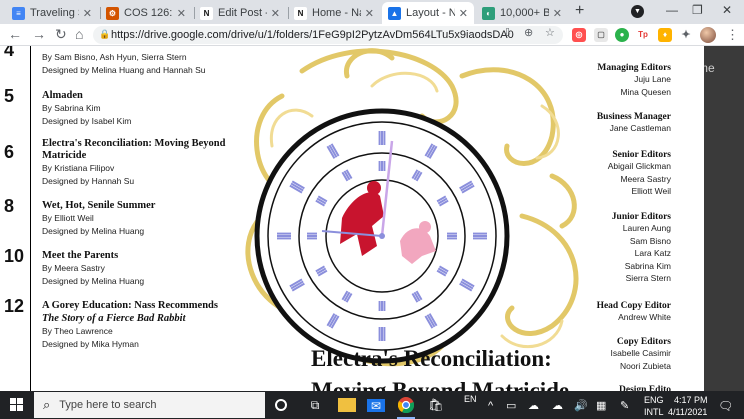 The image size is (744, 419). Describe the element at coordinates (672, 10) in the screenshot. I see `minimize-button: —` at that location.